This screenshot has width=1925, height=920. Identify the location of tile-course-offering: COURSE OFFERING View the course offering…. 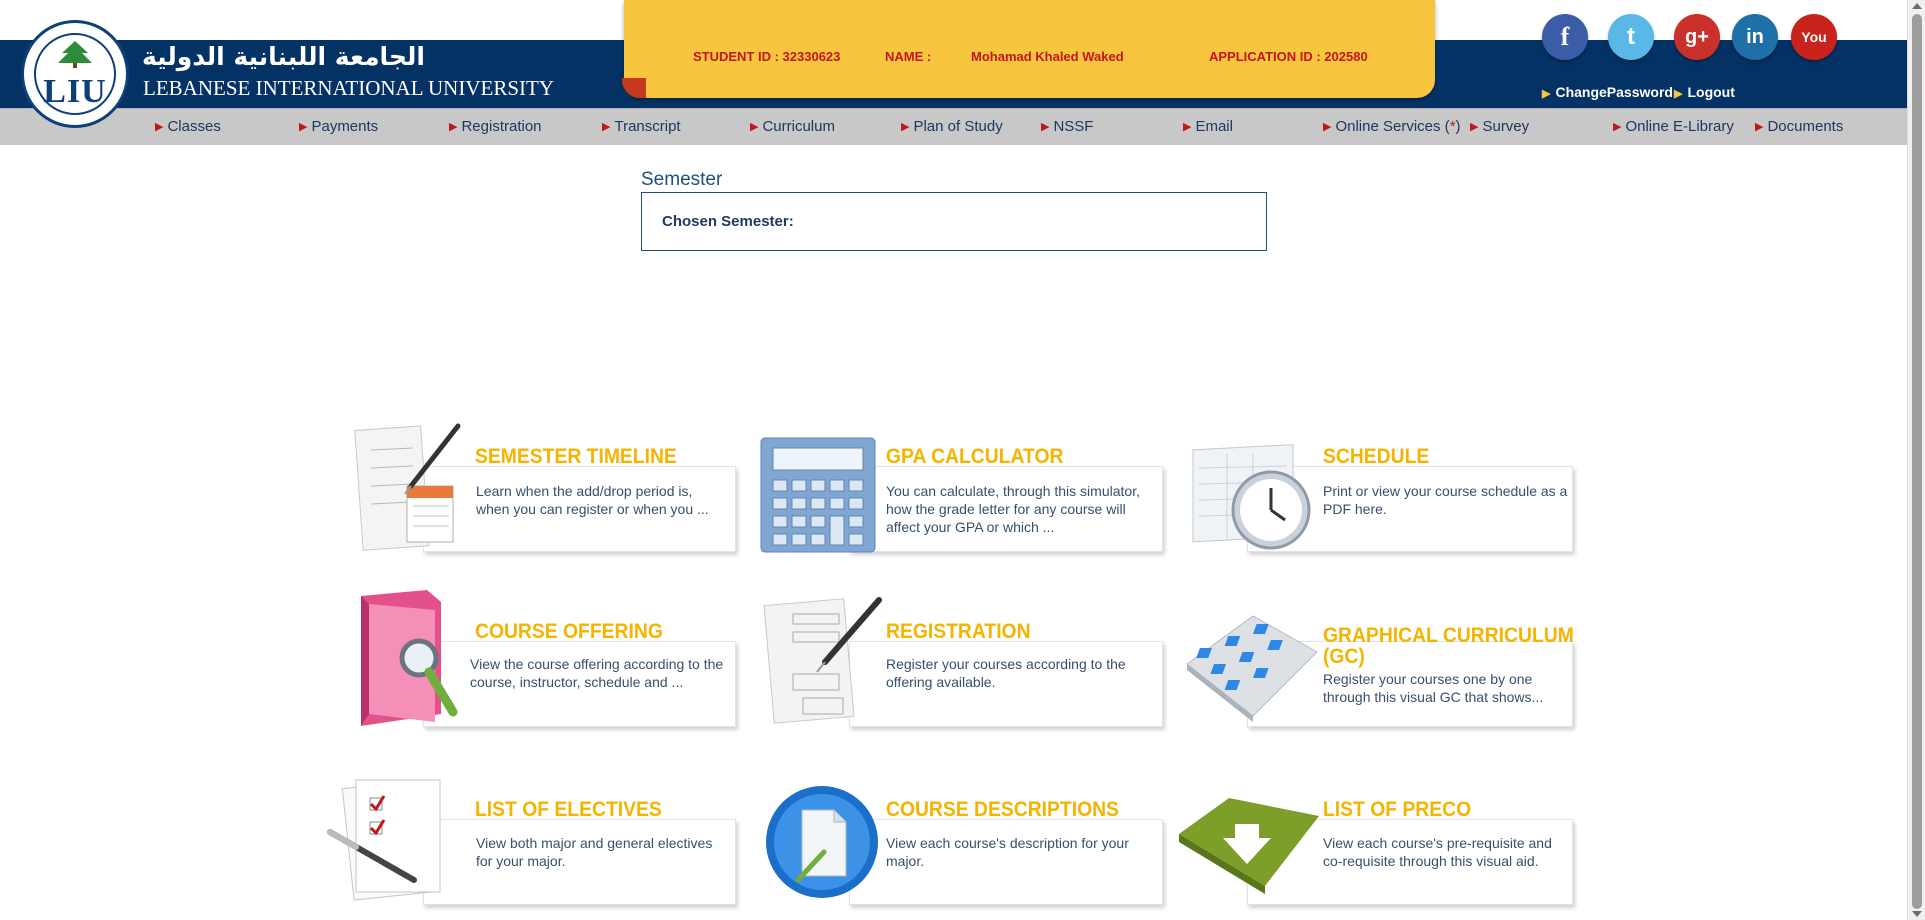
(544, 659).